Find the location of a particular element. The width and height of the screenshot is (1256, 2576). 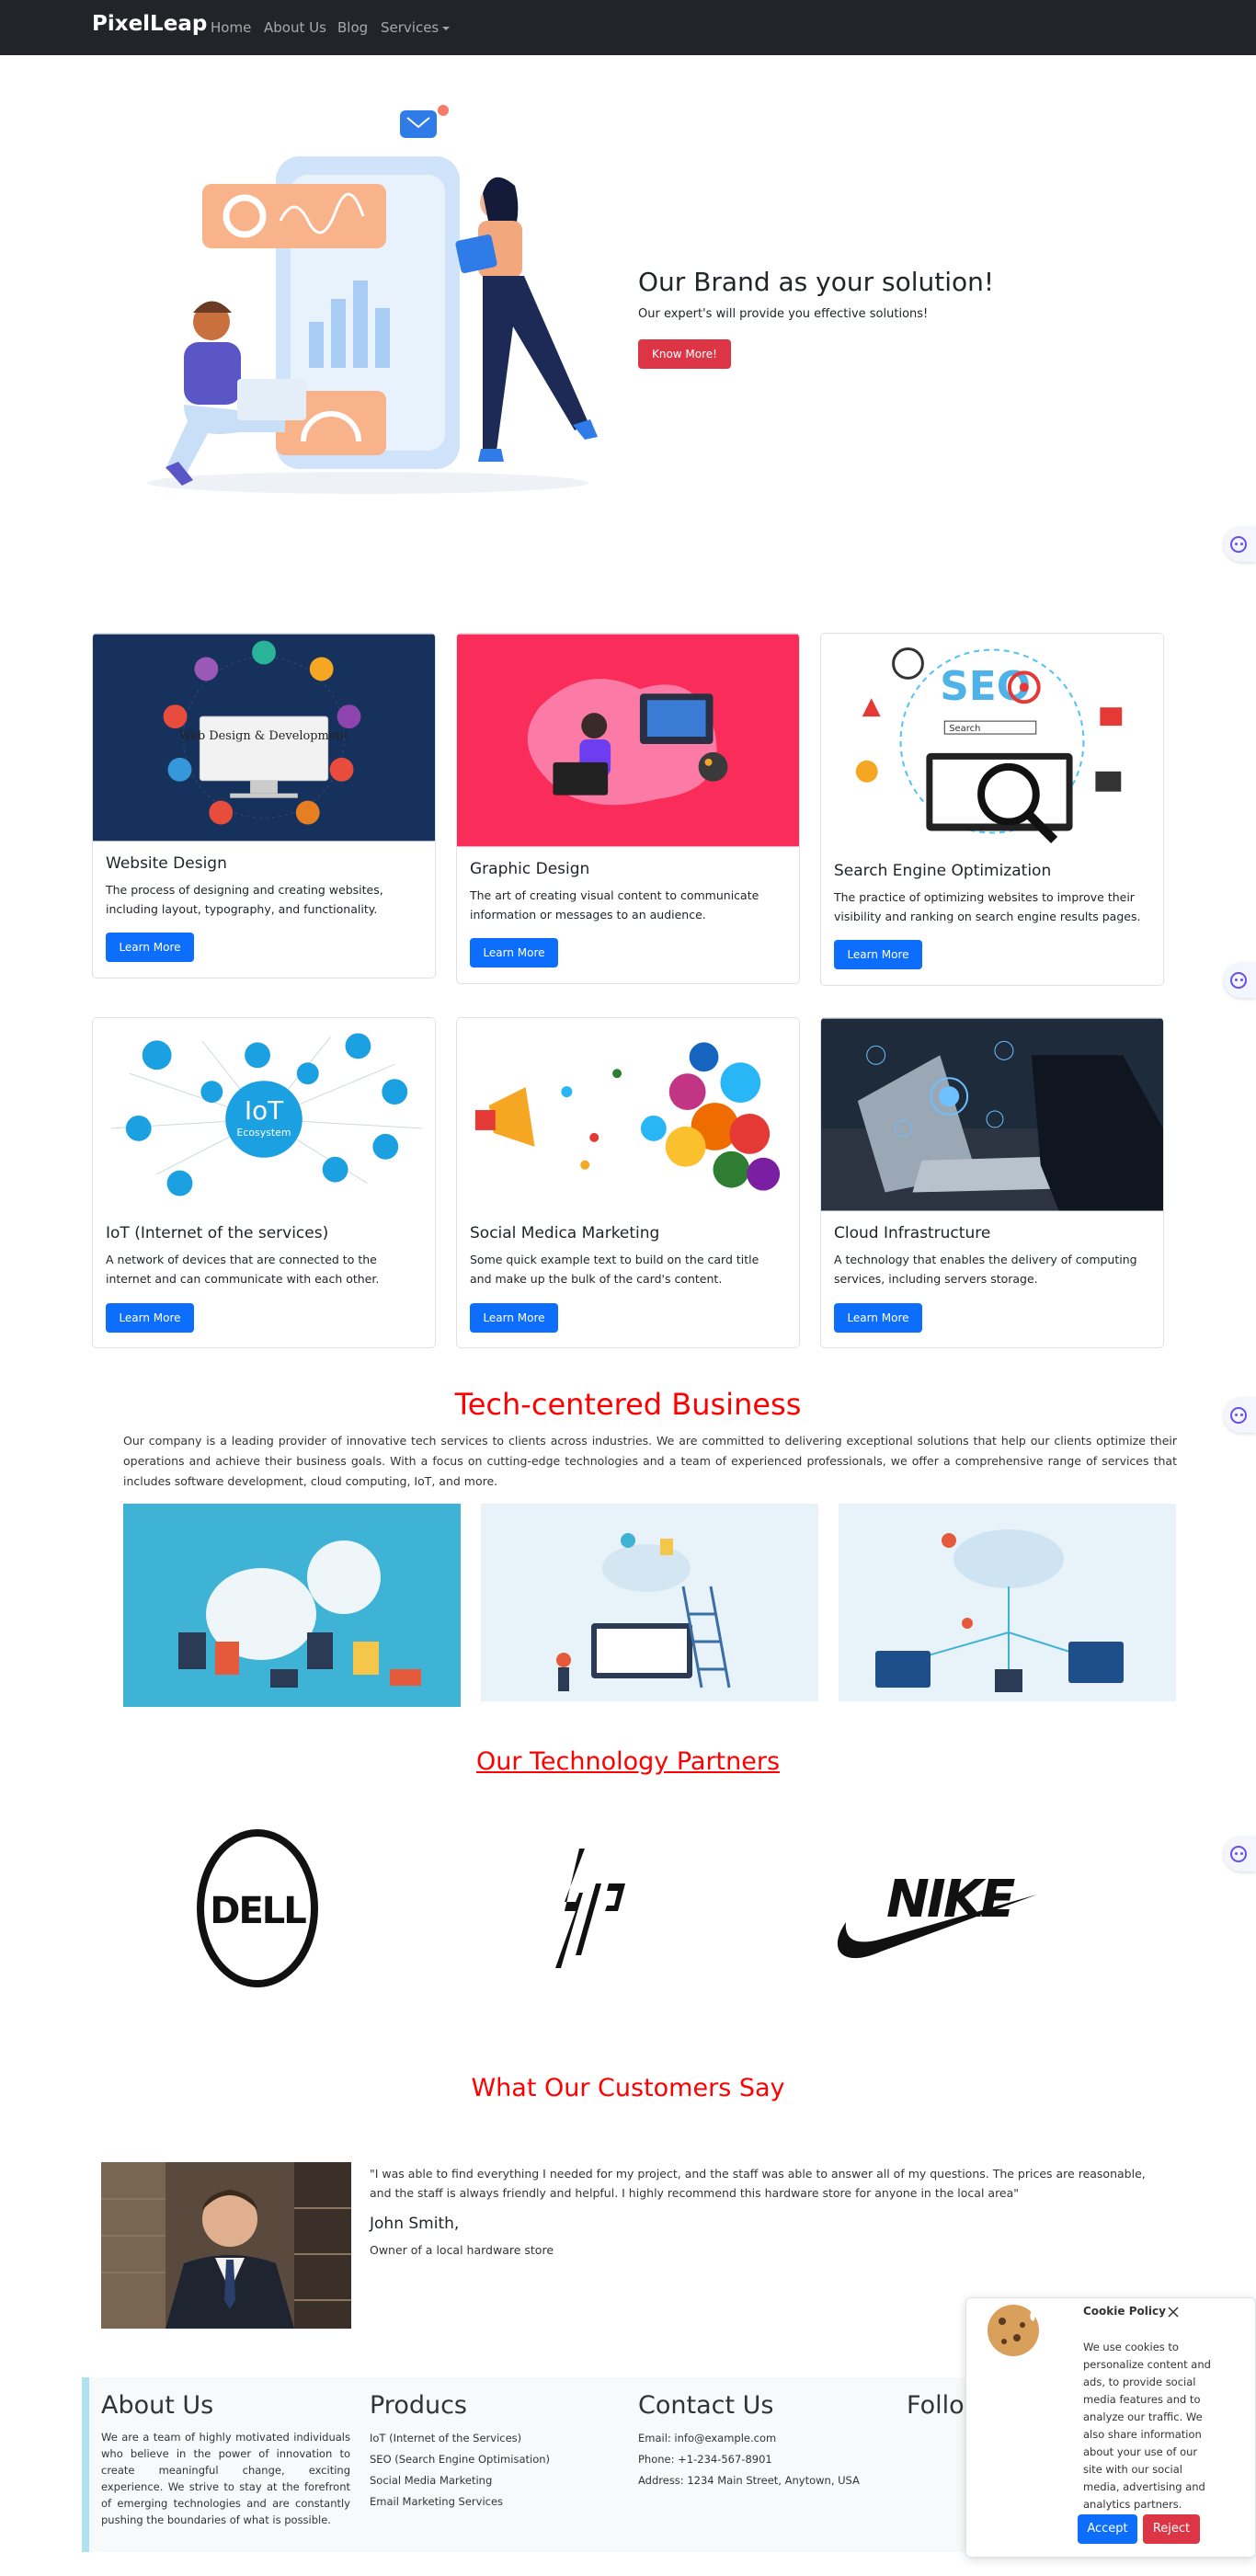

seo-label: SEO is located at coordinates (985, 687).